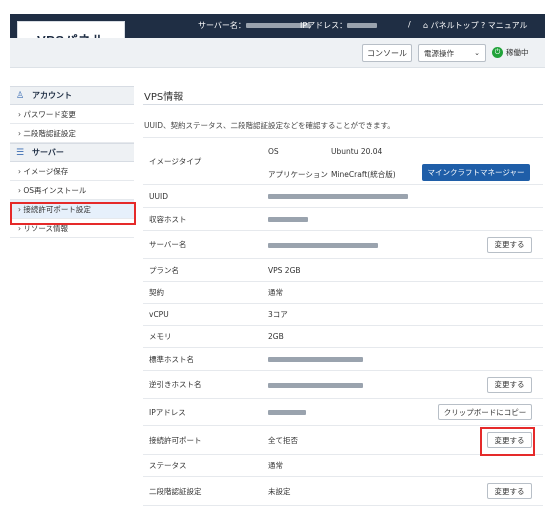 The image size is (550, 513). What do you see at coordinates (159, 314) in the screenshot?
I see `row-label: vCPU` at bounding box center [159, 314].